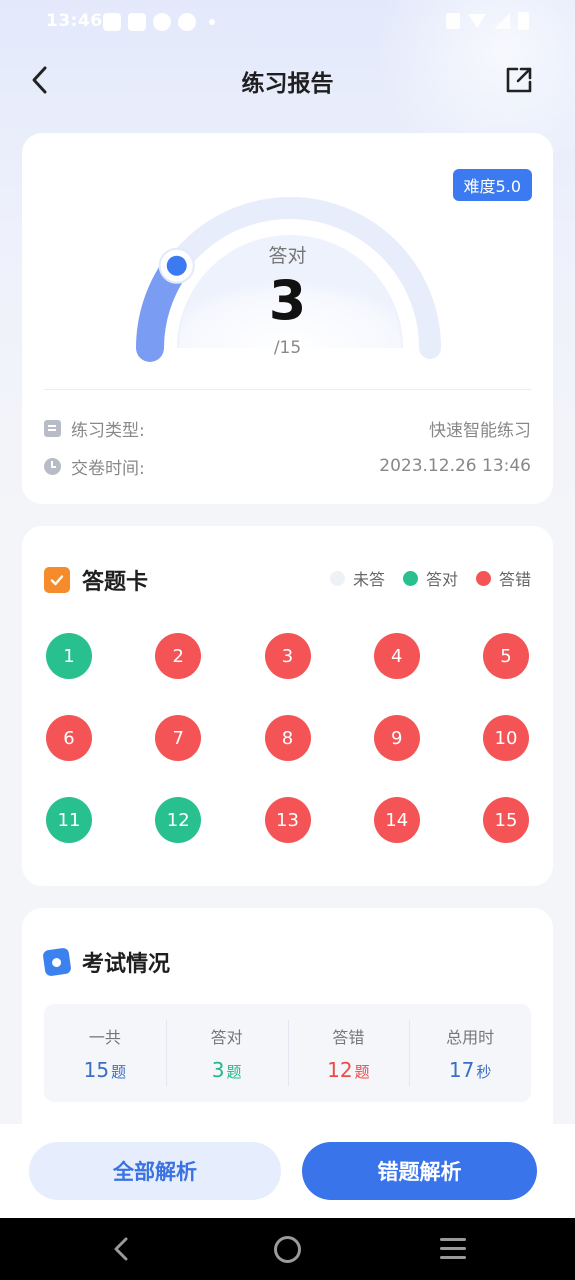  I want to click on share-button, so click(519, 80).